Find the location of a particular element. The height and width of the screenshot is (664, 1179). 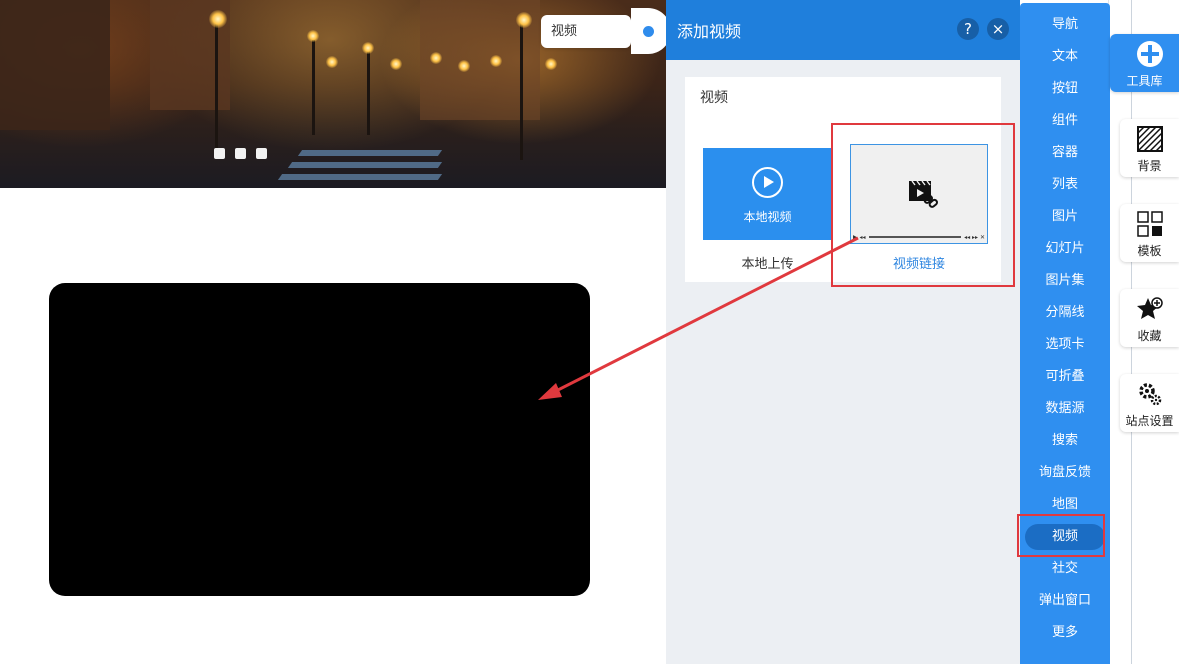

menu-item: 数据源 is located at coordinates (1065, 409).